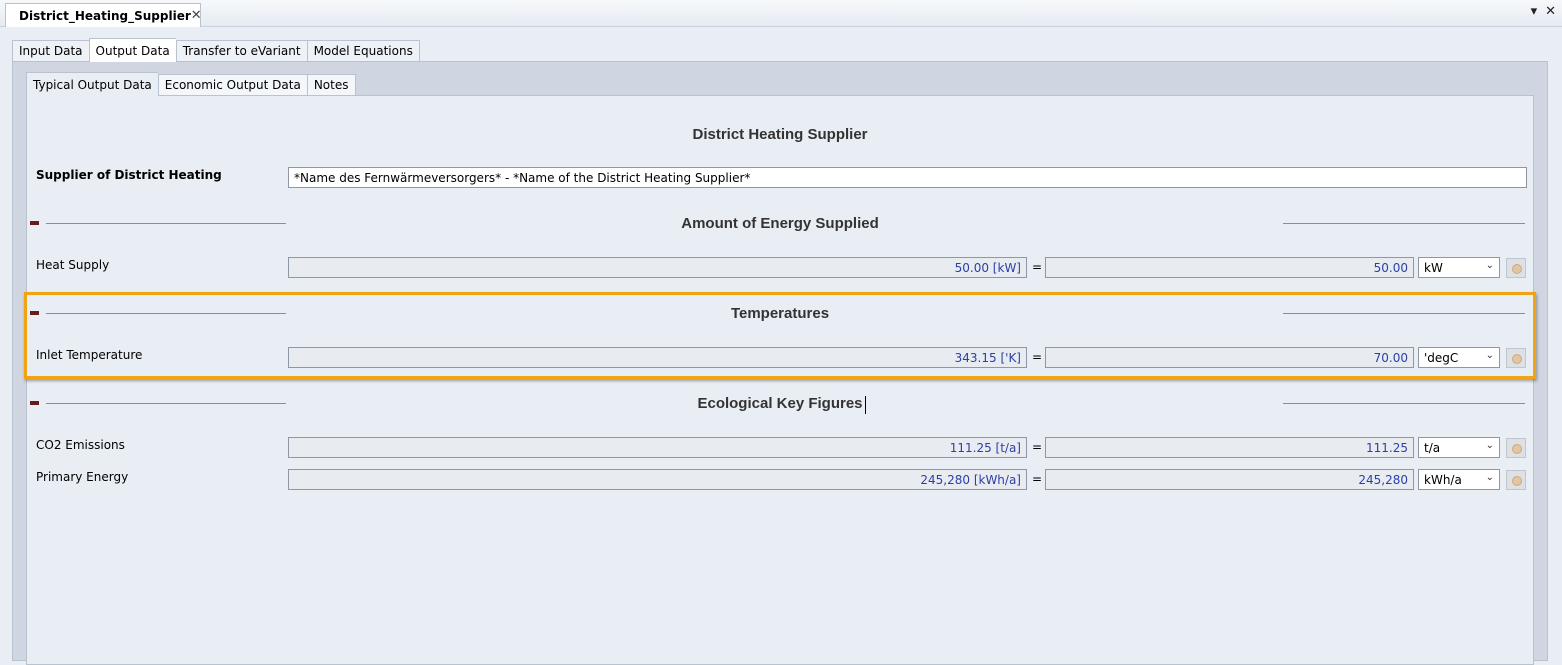 This screenshot has height=665, width=1562. What do you see at coordinates (781, 13) in the screenshot?
I see `document-tabbar: District_Heating_Supplier ✕ ▾ ✕` at bounding box center [781, 13].